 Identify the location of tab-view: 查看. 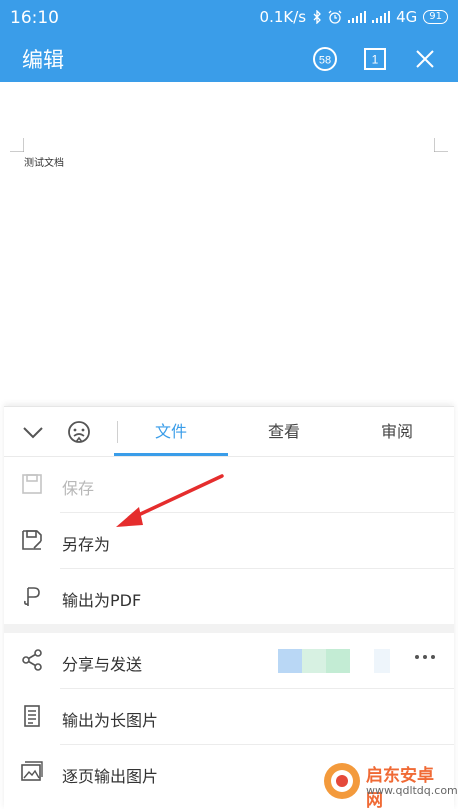
(284, 432).